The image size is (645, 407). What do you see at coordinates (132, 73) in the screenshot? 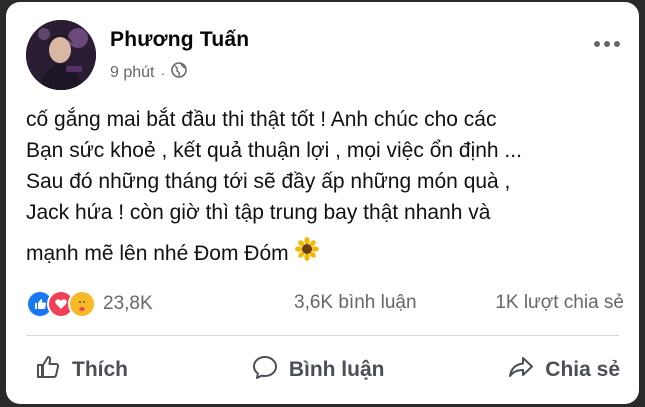
I see `post-time: 9 phút` at bounding box center [132, 73].